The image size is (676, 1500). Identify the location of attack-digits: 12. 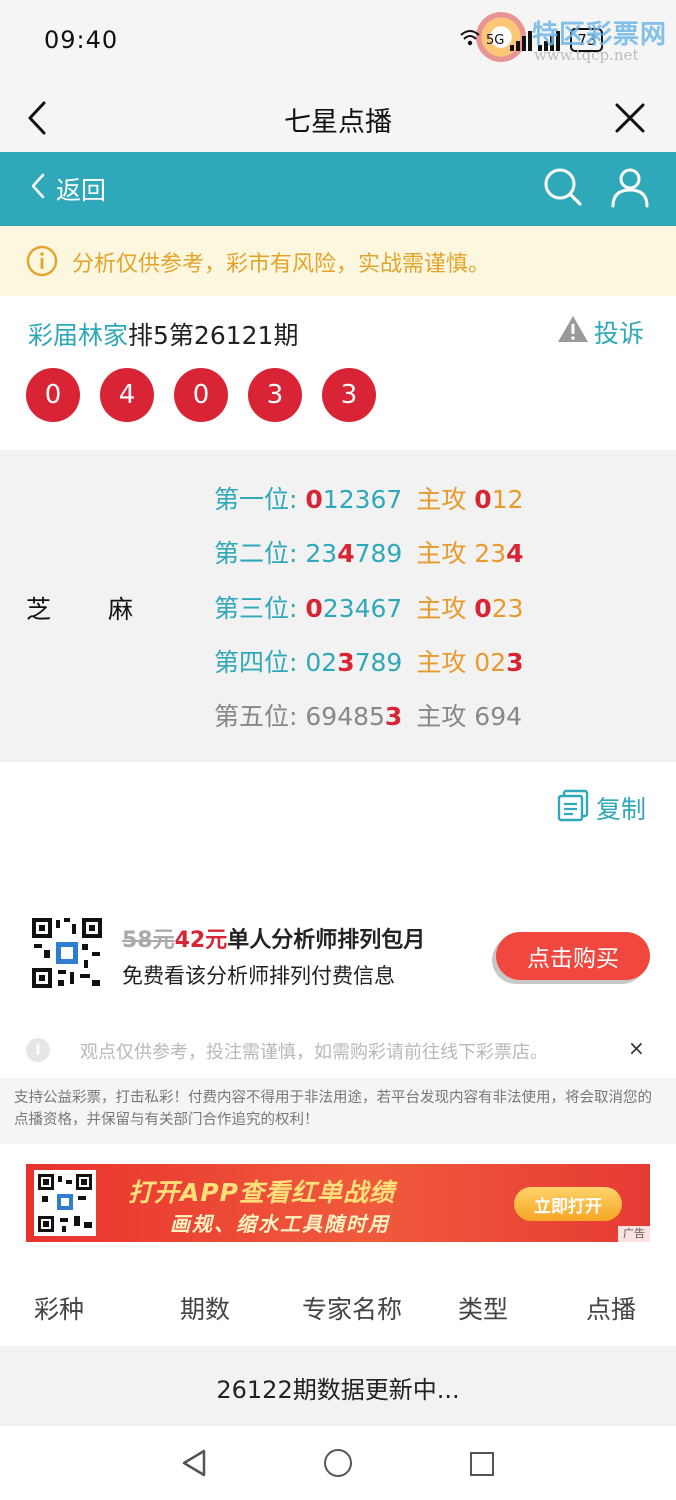
(507, 499).